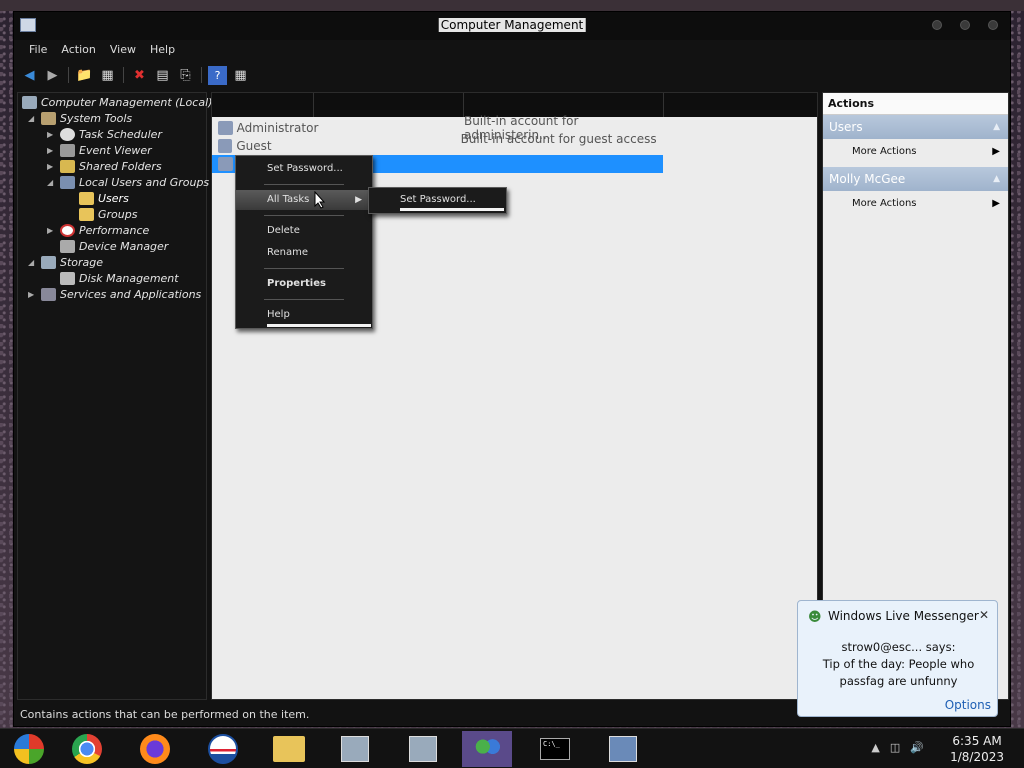 The image size is (1024, 768). I want to click on file-explorer-taskbar-button, so click(289, 749).